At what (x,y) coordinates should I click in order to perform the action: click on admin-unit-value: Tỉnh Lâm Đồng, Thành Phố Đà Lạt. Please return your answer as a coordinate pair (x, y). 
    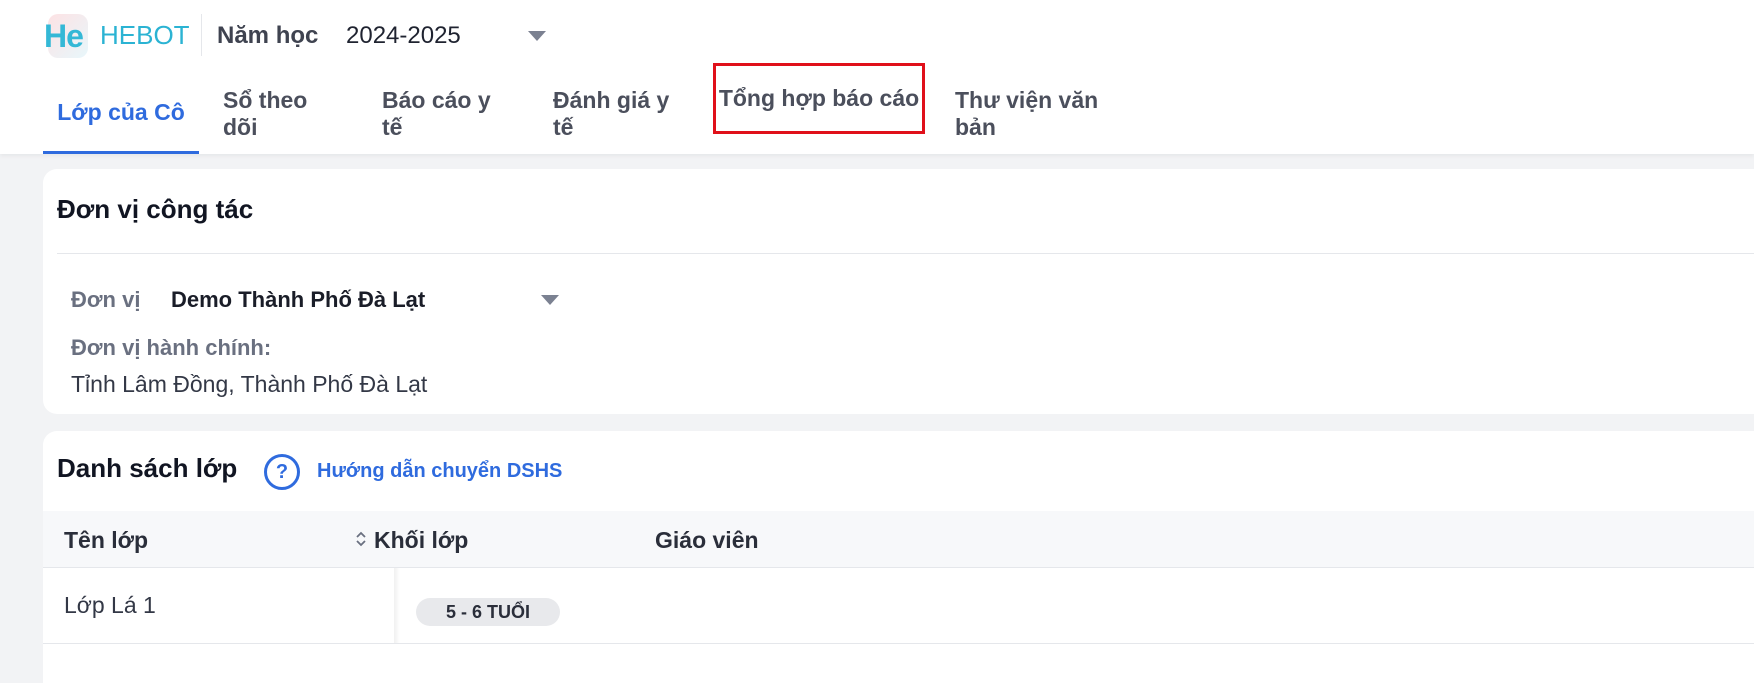
    Looking at the image, I should click on (249, 384).